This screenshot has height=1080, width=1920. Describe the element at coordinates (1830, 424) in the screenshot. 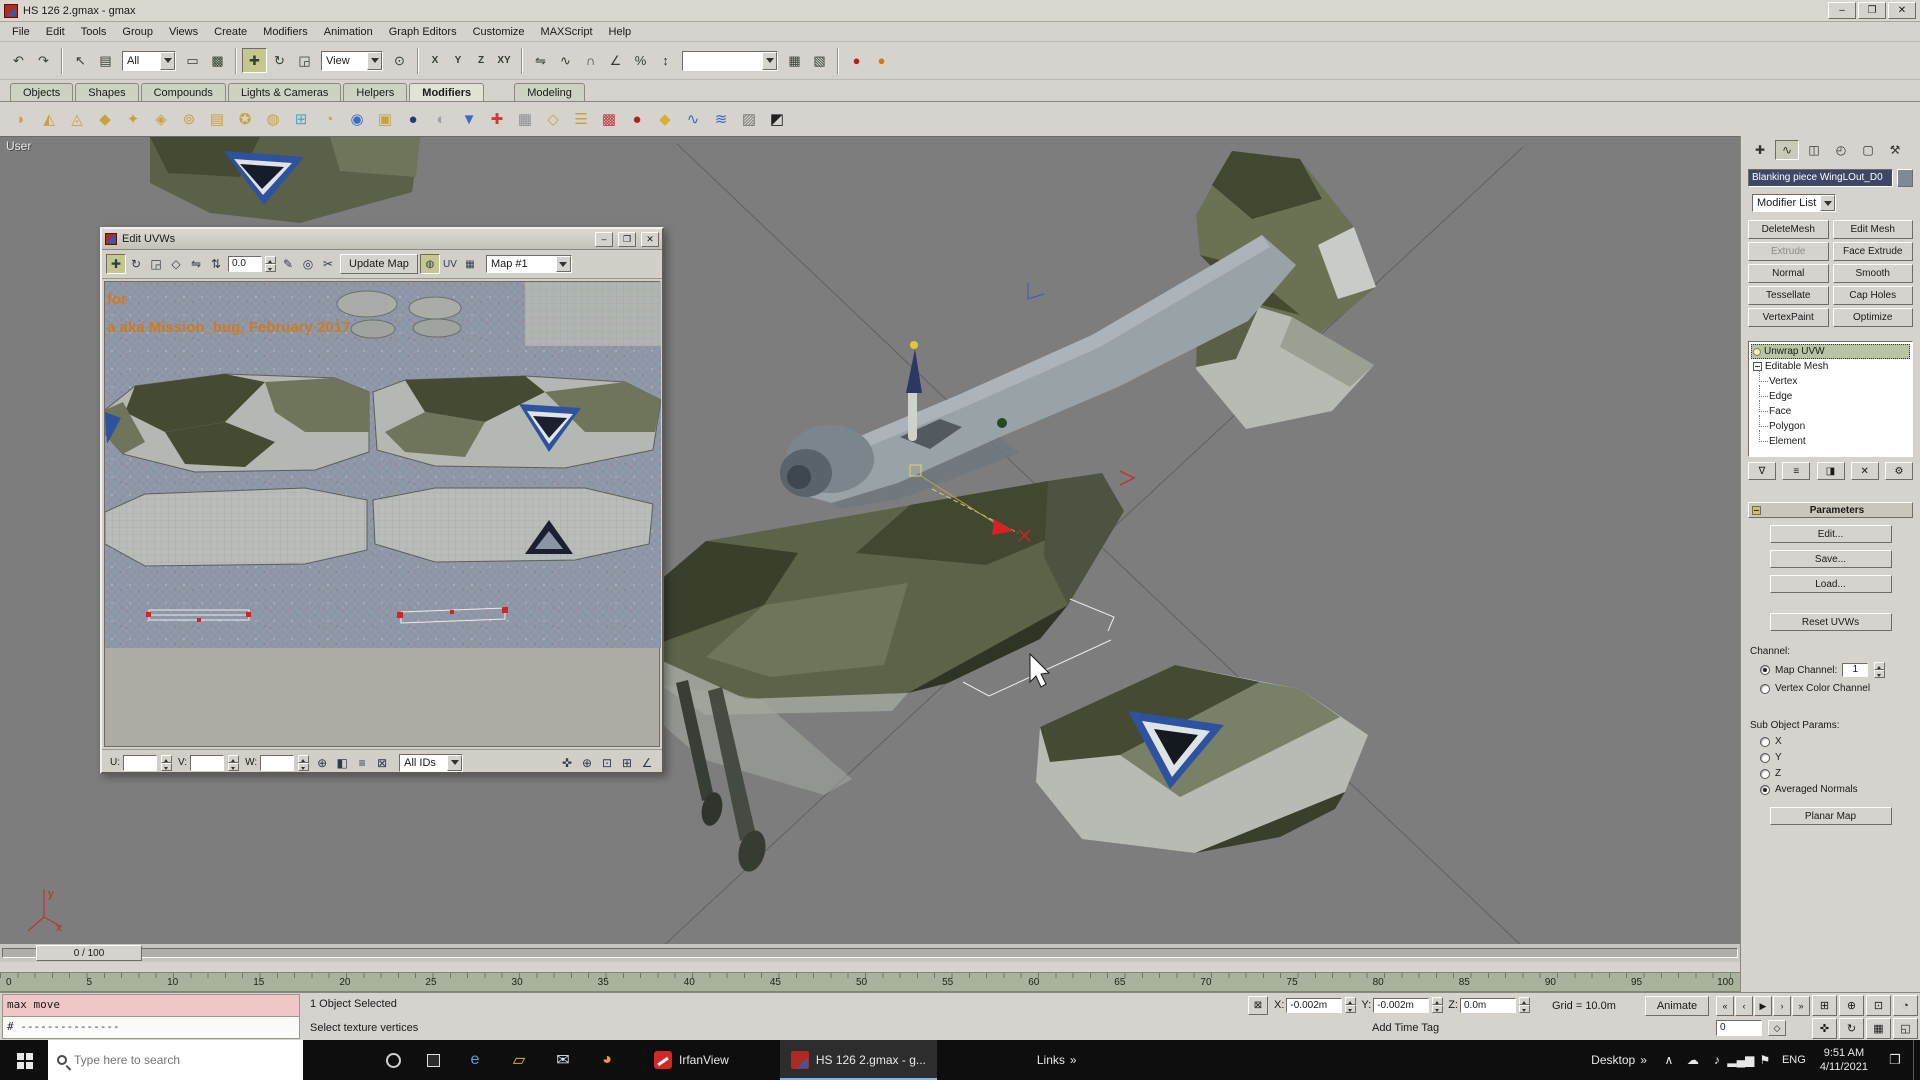

I see `stack-polygon: Polygon` at that location.